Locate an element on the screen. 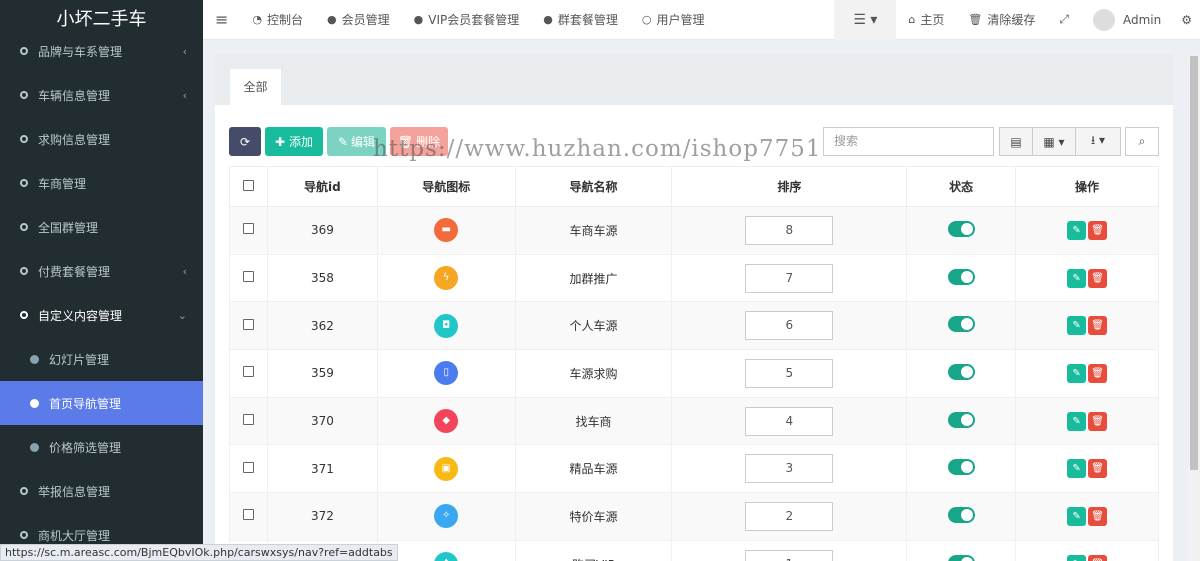 Image resolution: width=1200 pixels, height=561 pixels. sidebar-item-custom-content: 自定义内容管理 ⌄ is located at coordinates (101, 315).